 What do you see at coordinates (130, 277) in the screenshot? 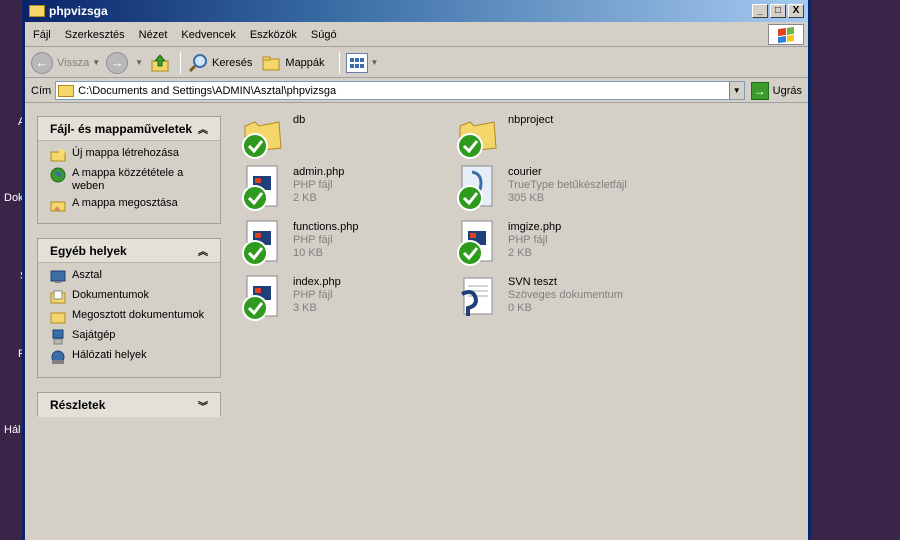
I see `place-desktop: Asztal` at bounding box center [130, 277].